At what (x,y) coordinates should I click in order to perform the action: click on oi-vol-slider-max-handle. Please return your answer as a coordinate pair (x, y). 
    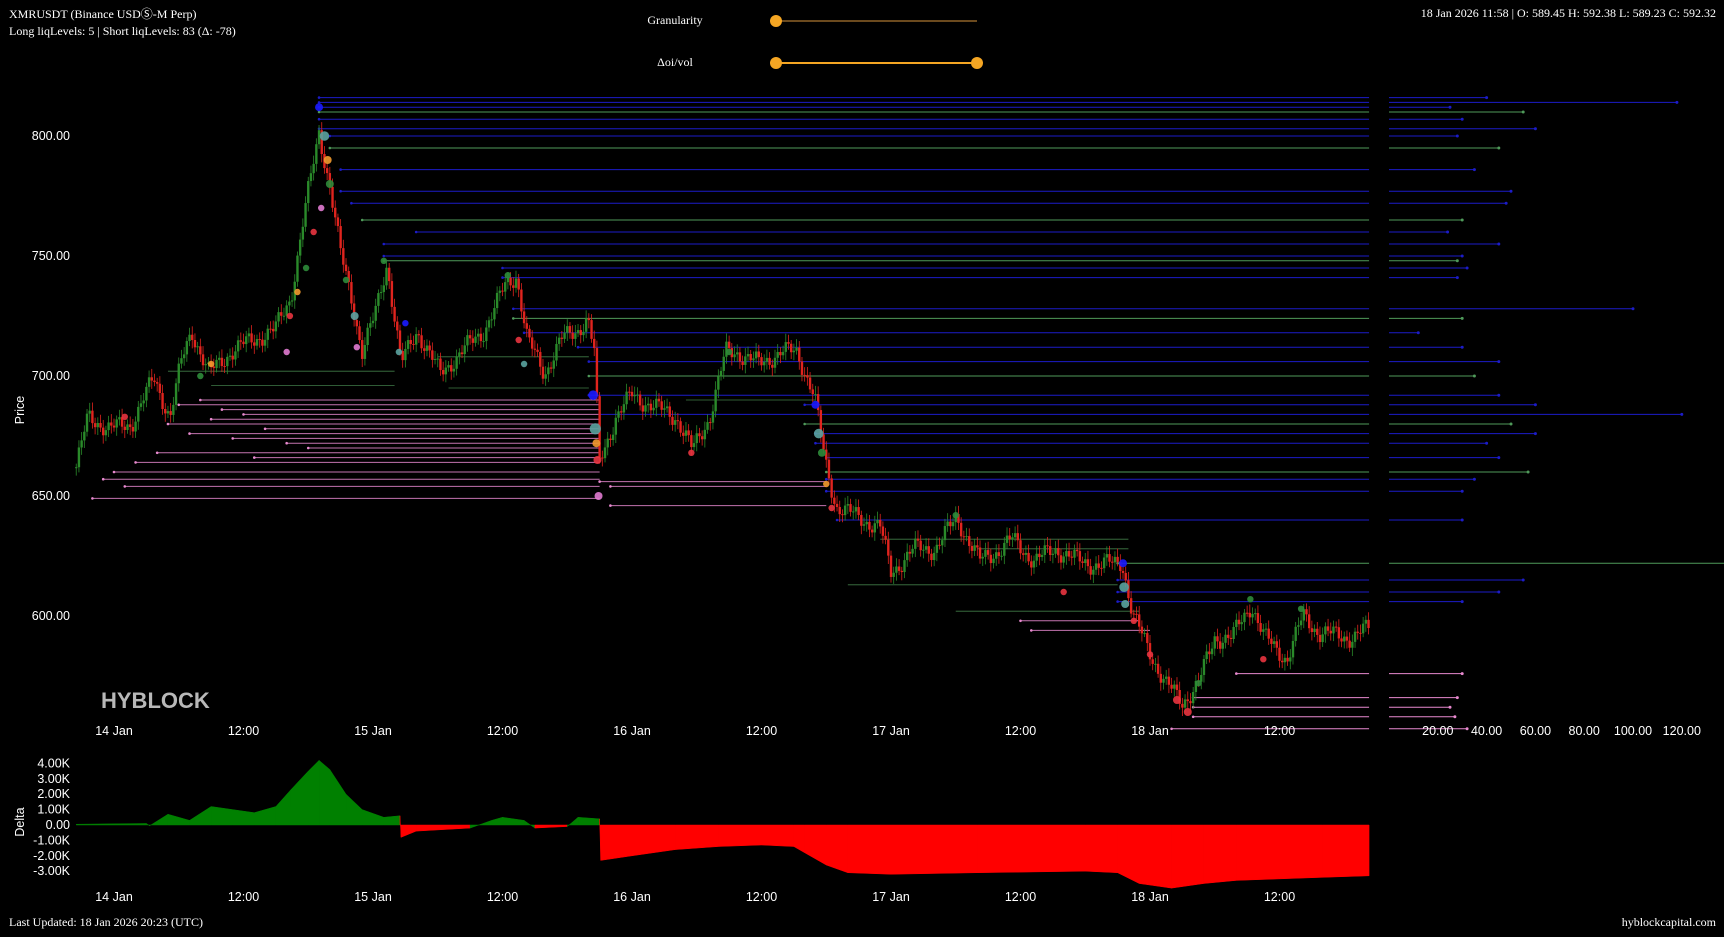
    Looking at the image, I should click on (977, 63).